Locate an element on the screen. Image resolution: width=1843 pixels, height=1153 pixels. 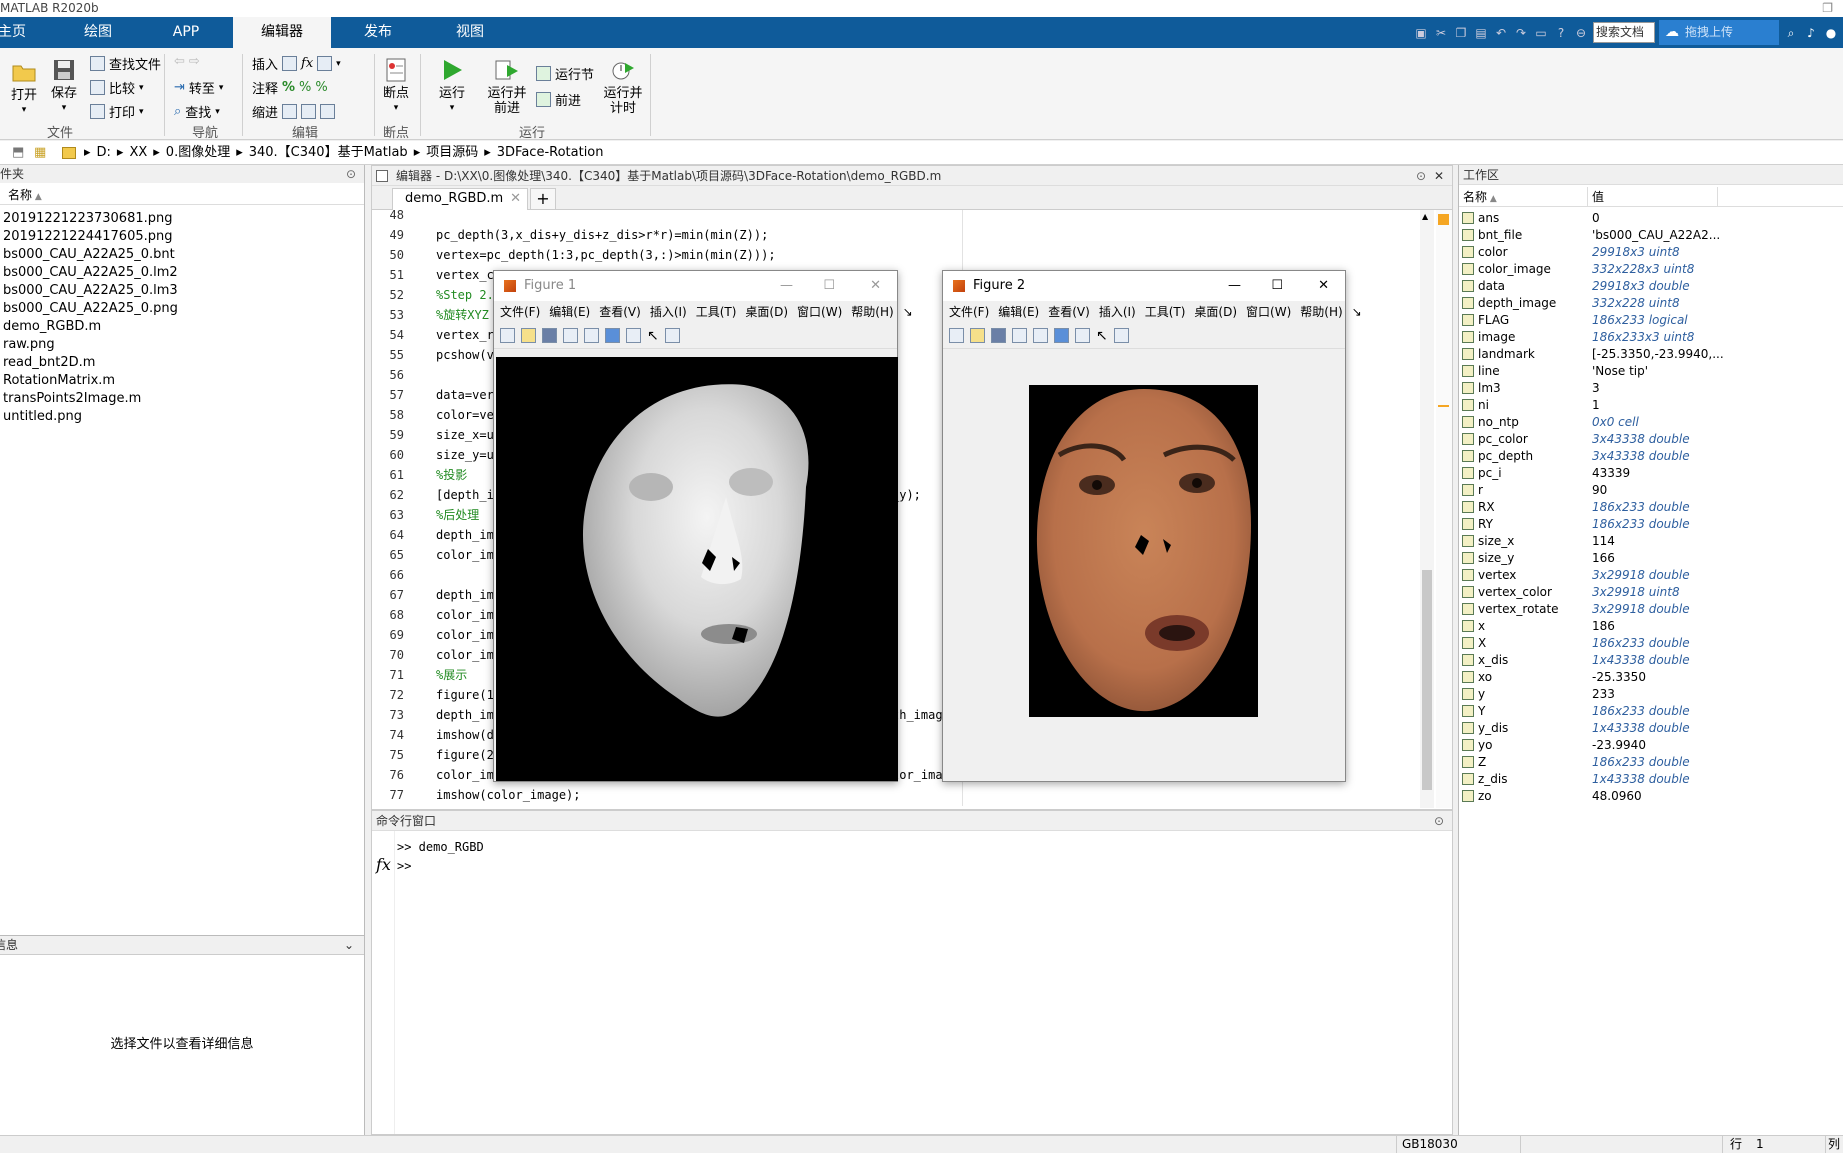
fx-icon: fx is located at coordinates (307, 63).